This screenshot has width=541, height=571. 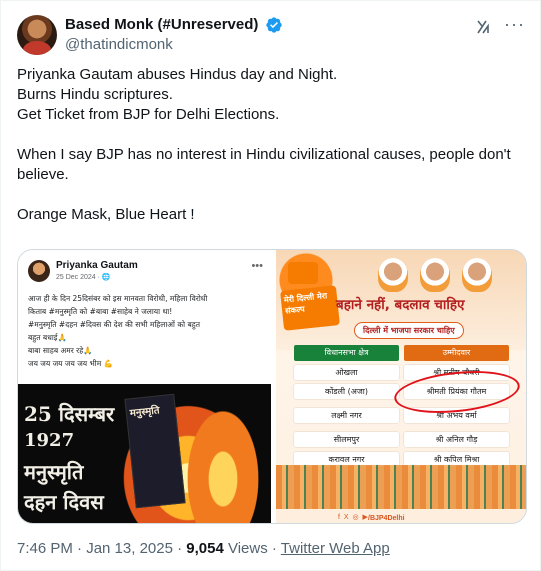 What do you see at coordinates (310, 308) in the screenshot?
I see `campaign-badge: मेरी दिल्ली मेरा संकल्प` at bounding box center [310, 308].